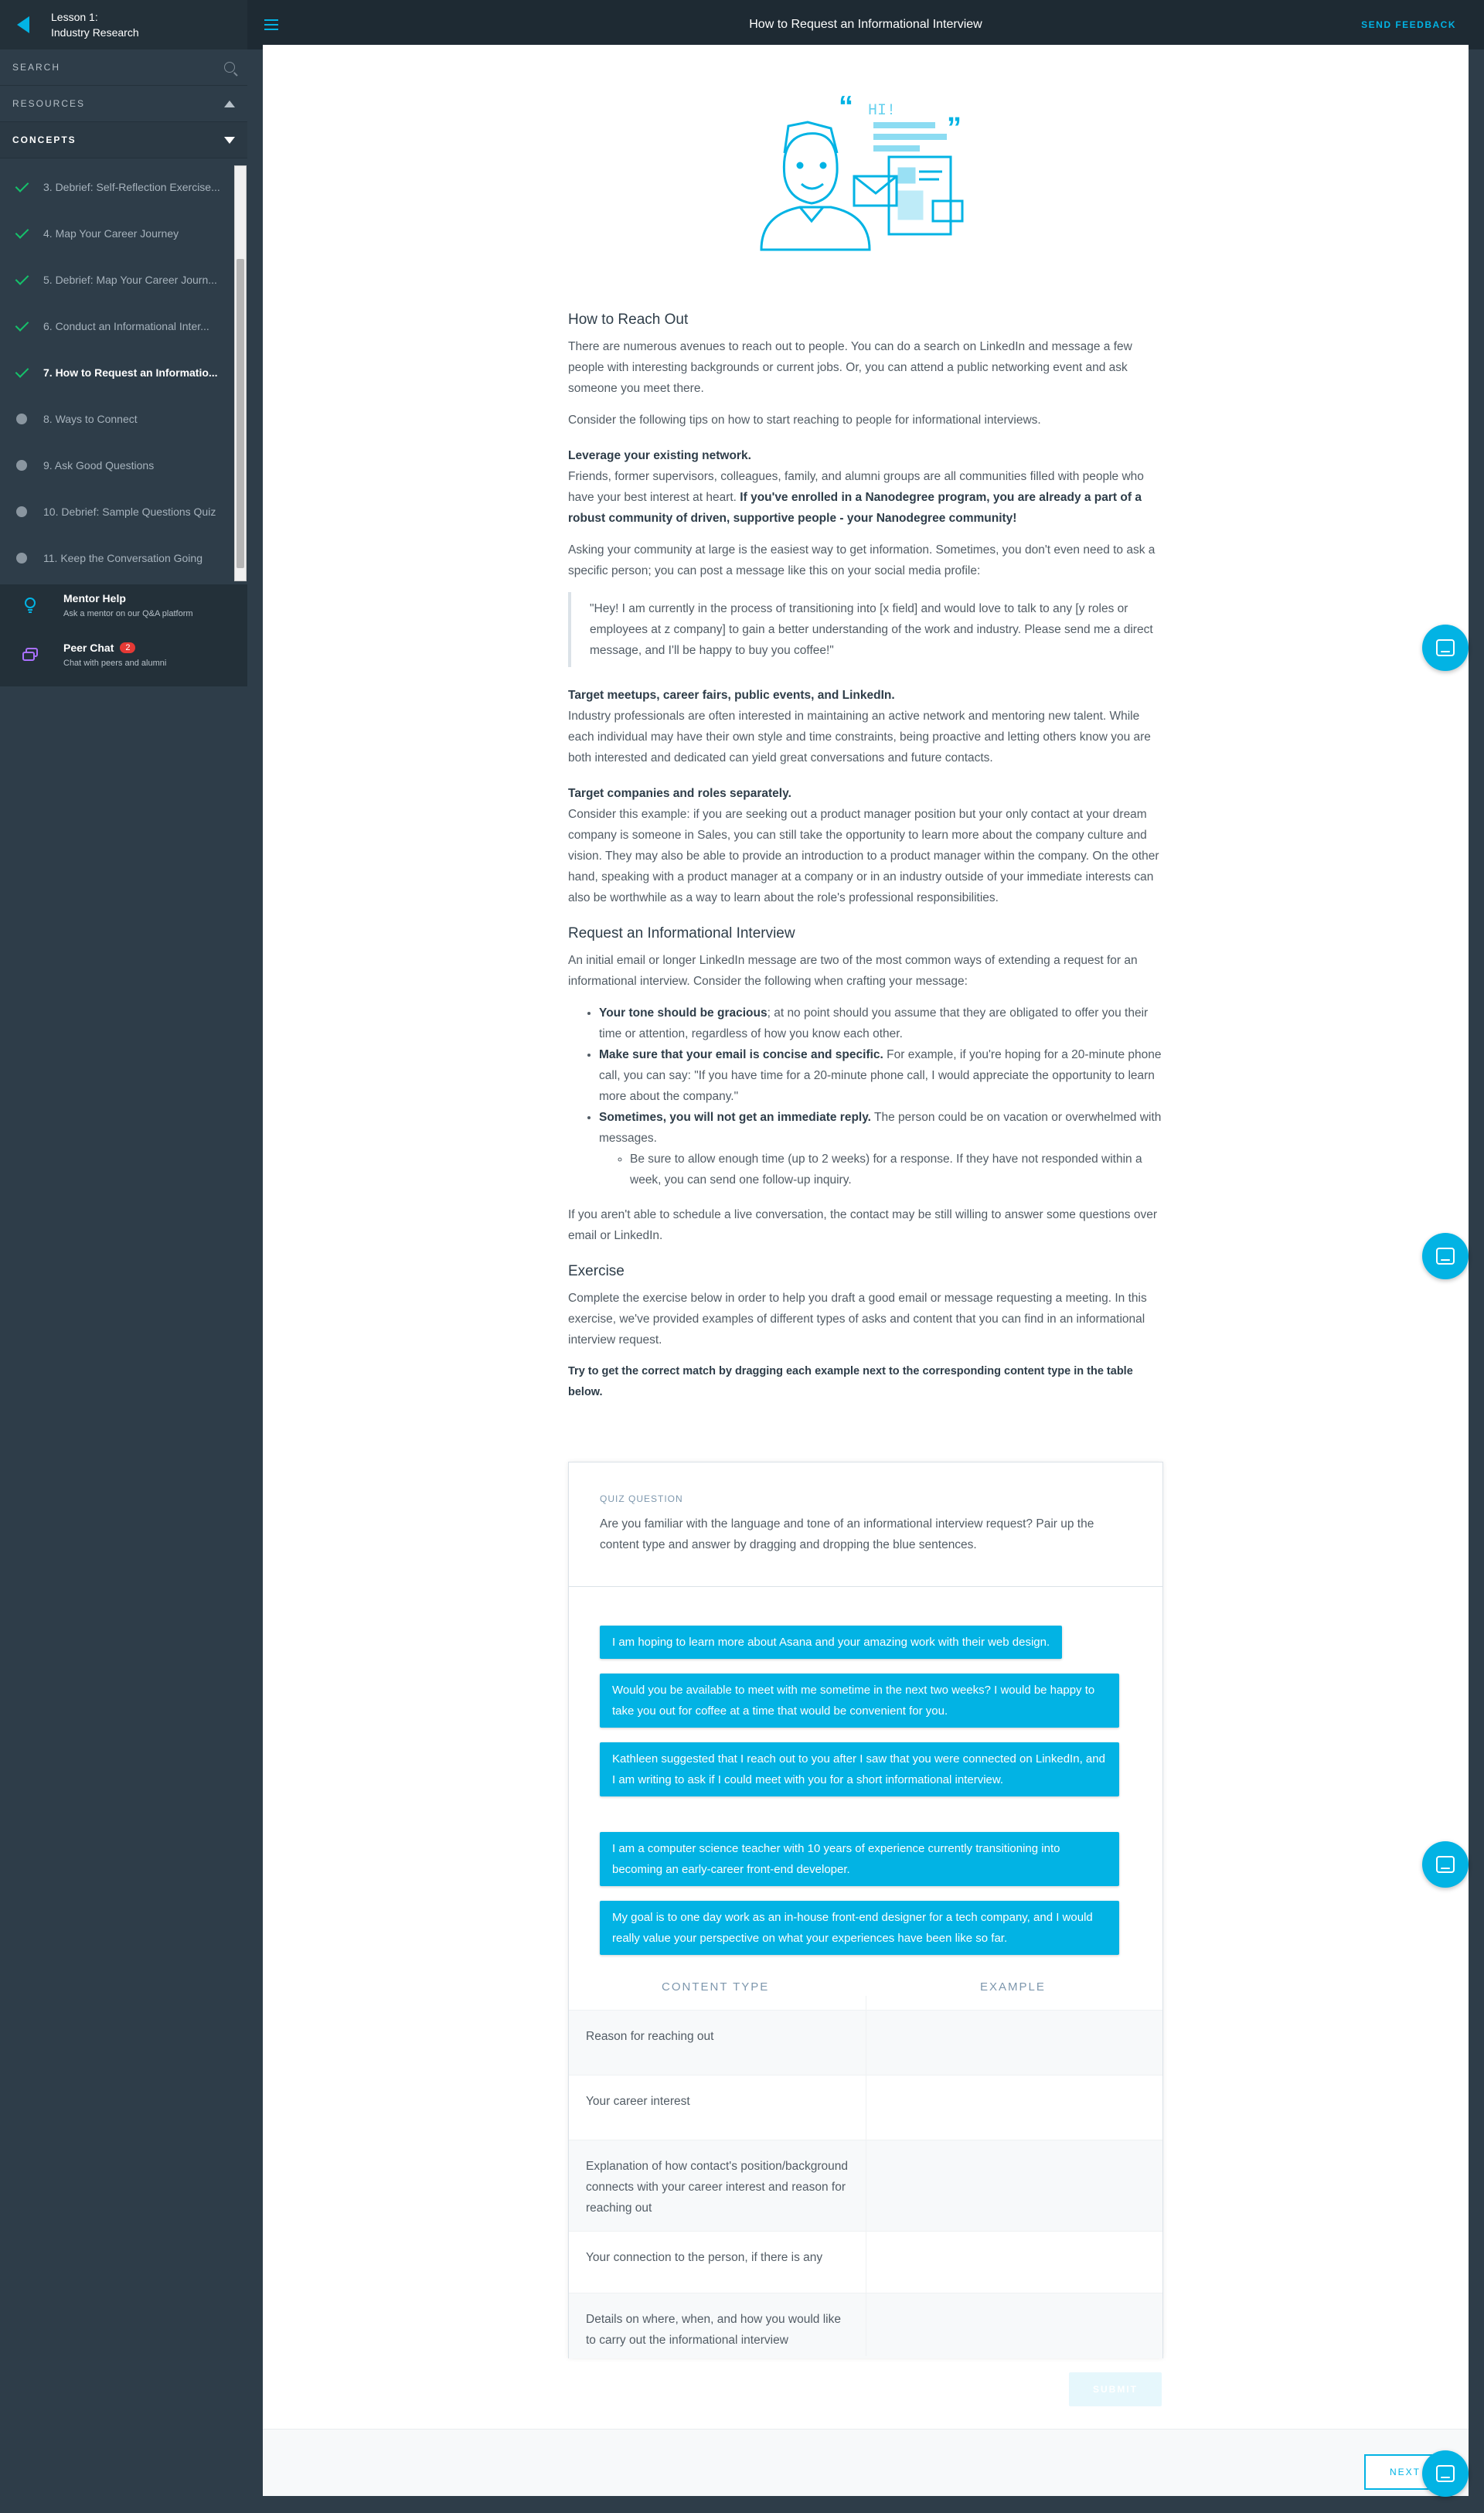  What do you see at coordinates (128, 613) in the screenshot?
I see `mentor-help-subtitle: Ask a mentor on our Q&A platform` at bounding box center [128, 613].